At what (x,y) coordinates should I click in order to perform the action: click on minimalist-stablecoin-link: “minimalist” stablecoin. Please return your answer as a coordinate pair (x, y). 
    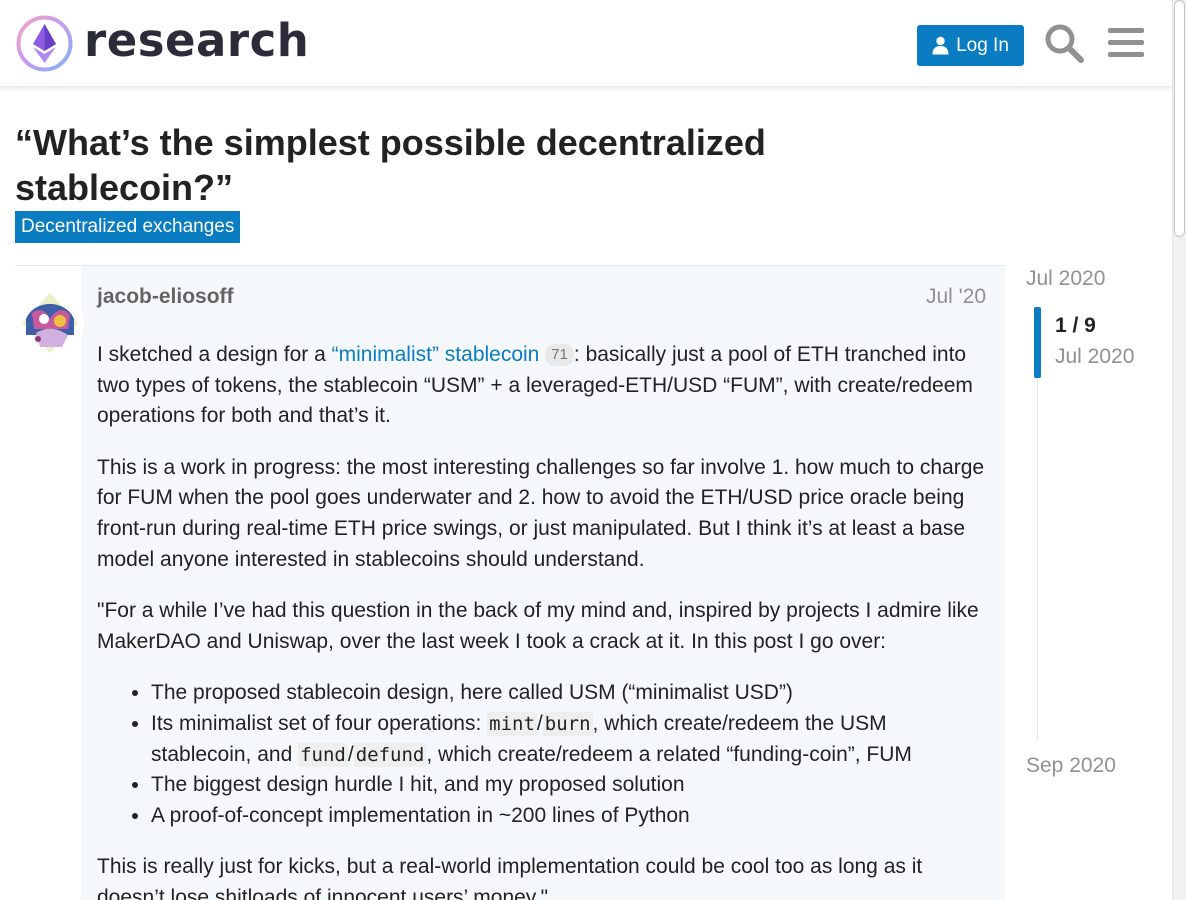
    Looking at the image, I should click on (436, 354).